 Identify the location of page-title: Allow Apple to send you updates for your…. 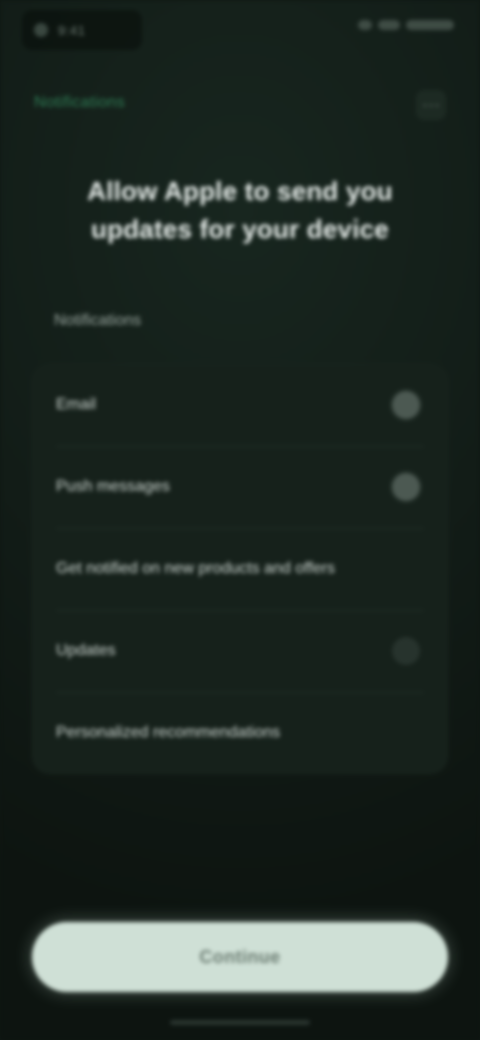
(240, 210).